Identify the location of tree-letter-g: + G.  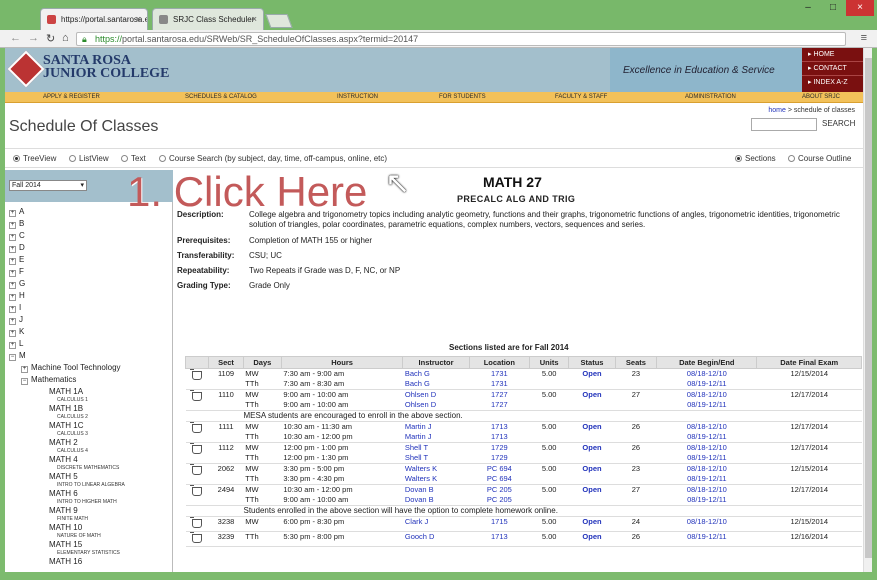
(91, 284).